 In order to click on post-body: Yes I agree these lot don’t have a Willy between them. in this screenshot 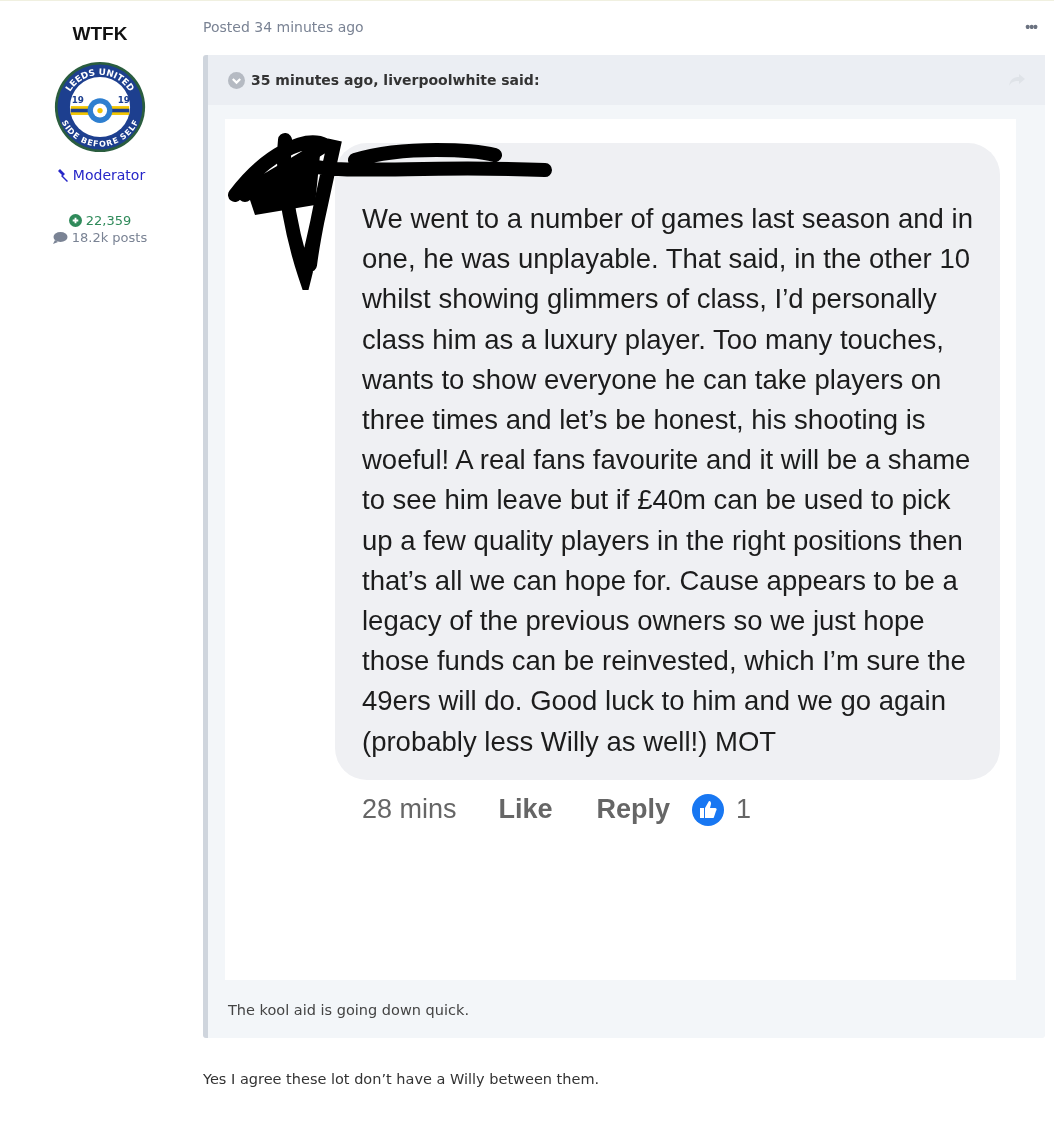, I will do `click(402, 1079)`.